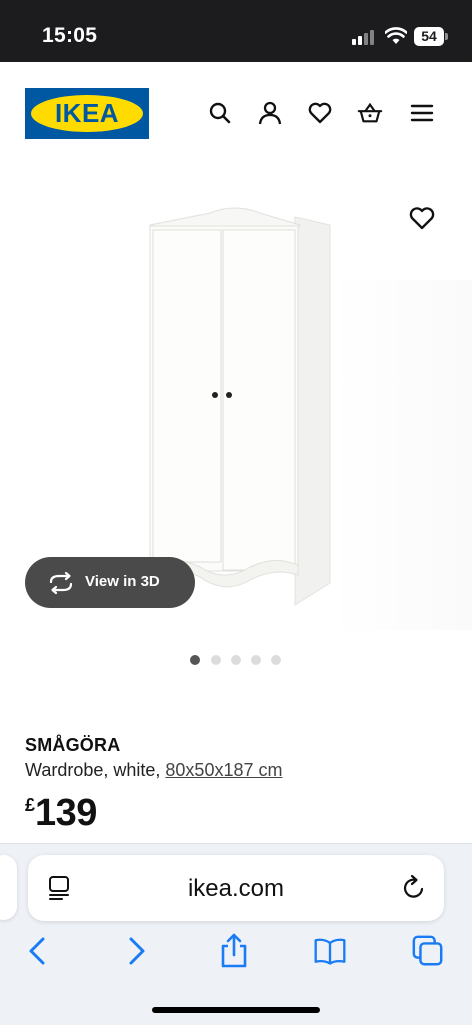 The height and width of the screenshot is (1025, 472). What do you see at coordinates (223, 770) in the screenshot?
I see `product-size-link: 80x50x187 cm` at bounding box center [223, 770].